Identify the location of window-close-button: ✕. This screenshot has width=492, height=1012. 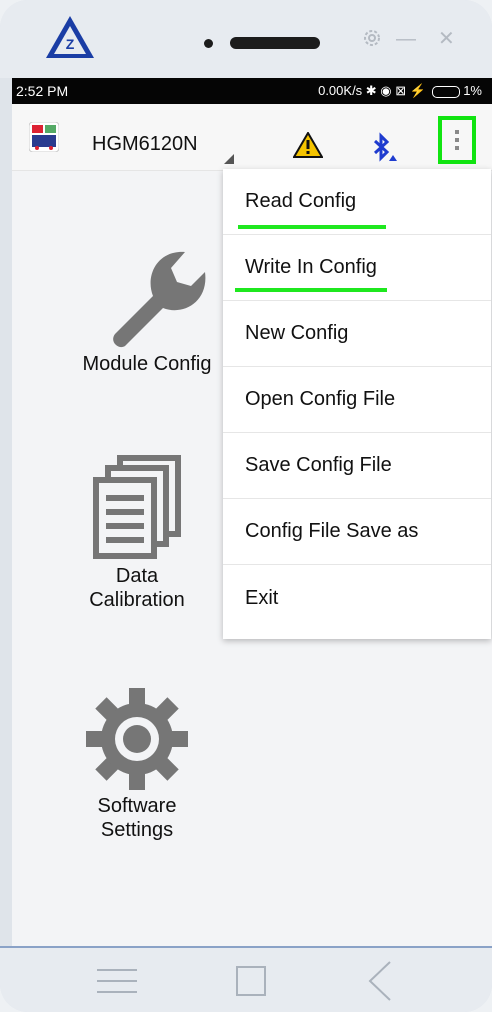
(446, 38).